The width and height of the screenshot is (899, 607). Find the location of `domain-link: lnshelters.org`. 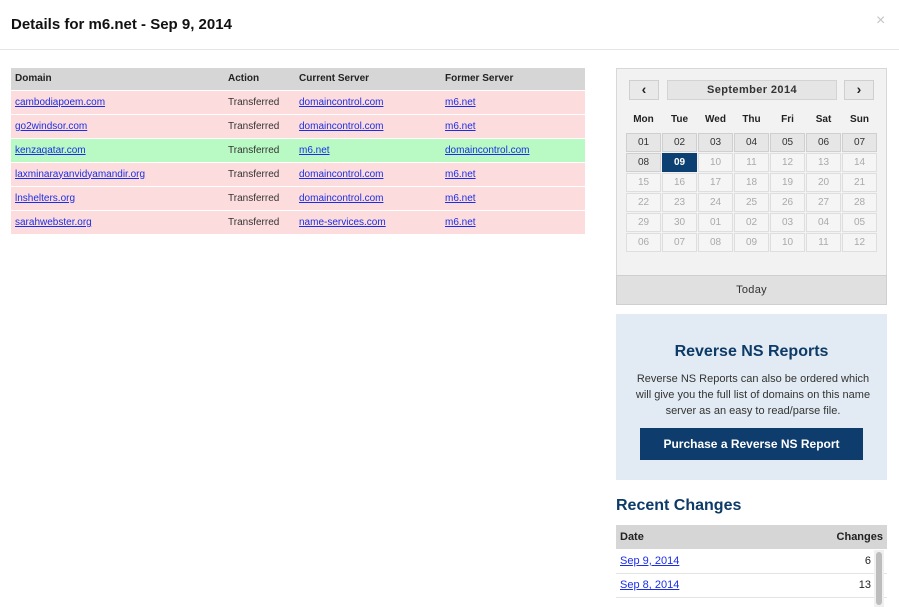

domain-link: lnshelters.org is located at coordinates (45, 198).